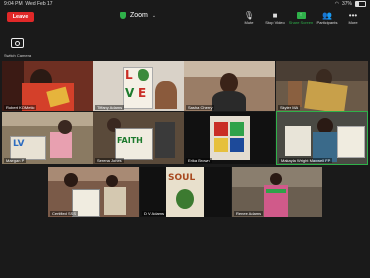 Image resolution: width=370 pixels, height=278 pixels. I want to click on battery-percent: 37%, so click(346, 4).